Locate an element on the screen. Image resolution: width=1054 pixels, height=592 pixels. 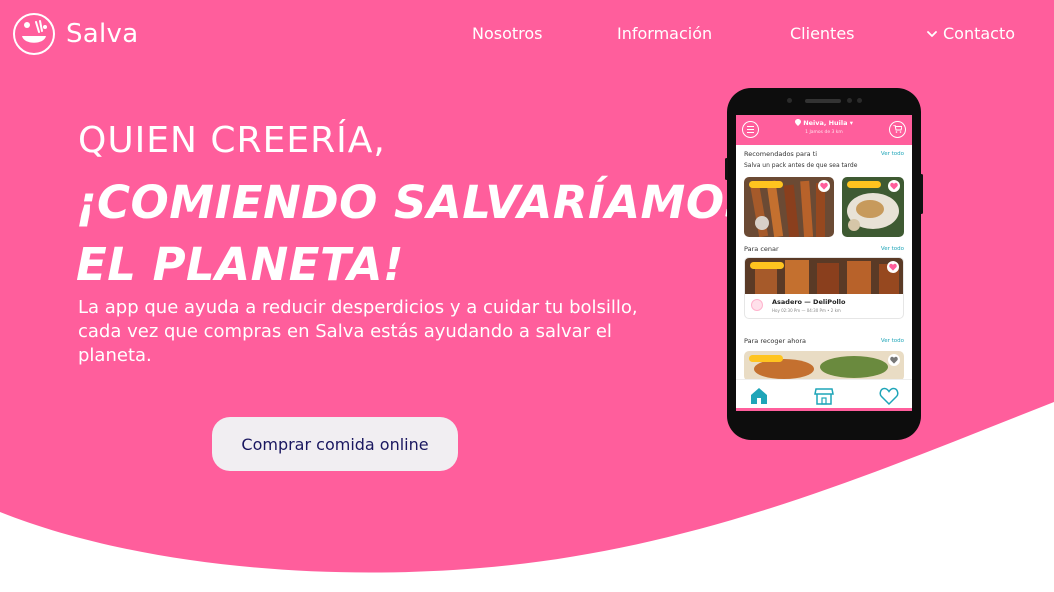
app-location-label: Neiva, Huila is located at coordinates (825, 123).